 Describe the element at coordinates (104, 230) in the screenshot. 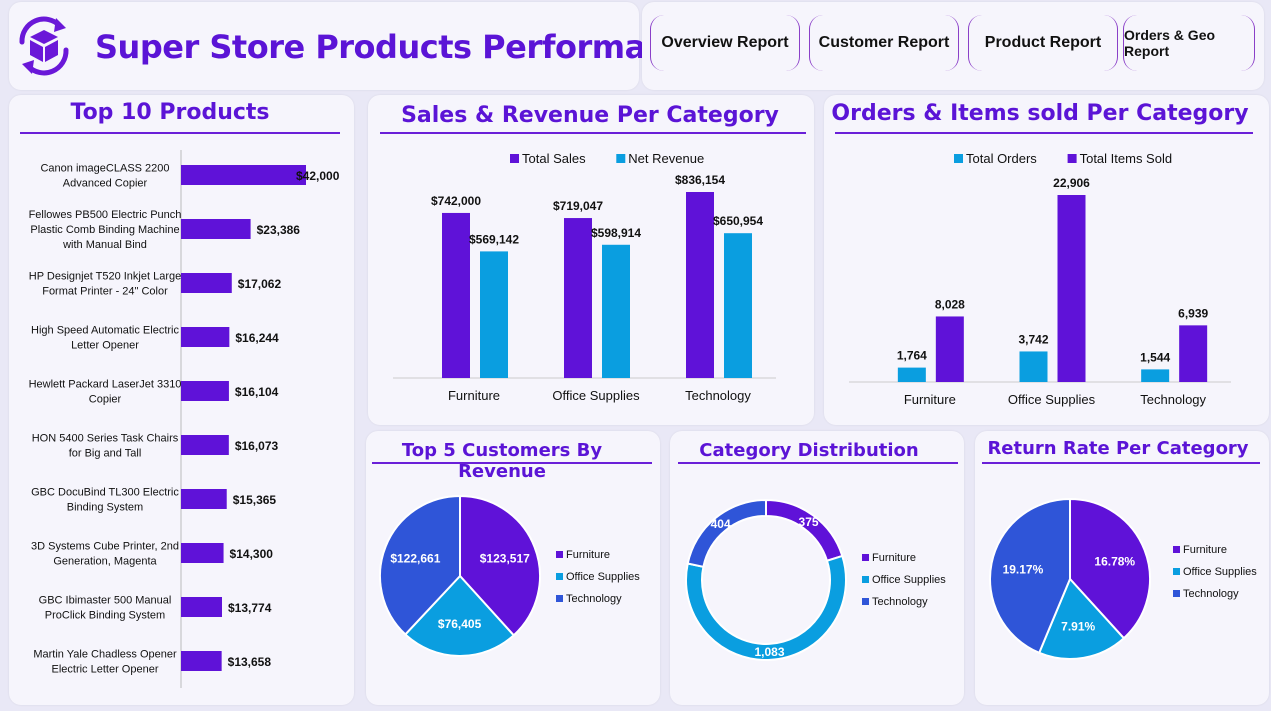

I see `product-name-label: Plastic Comb Binding Machine` at that location.